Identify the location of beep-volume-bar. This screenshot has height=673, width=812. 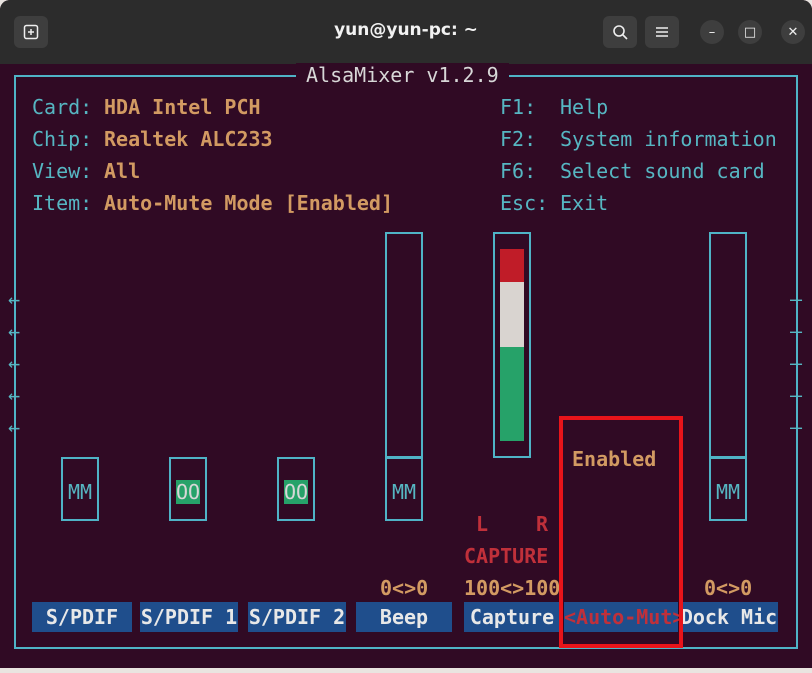
(404, 345).